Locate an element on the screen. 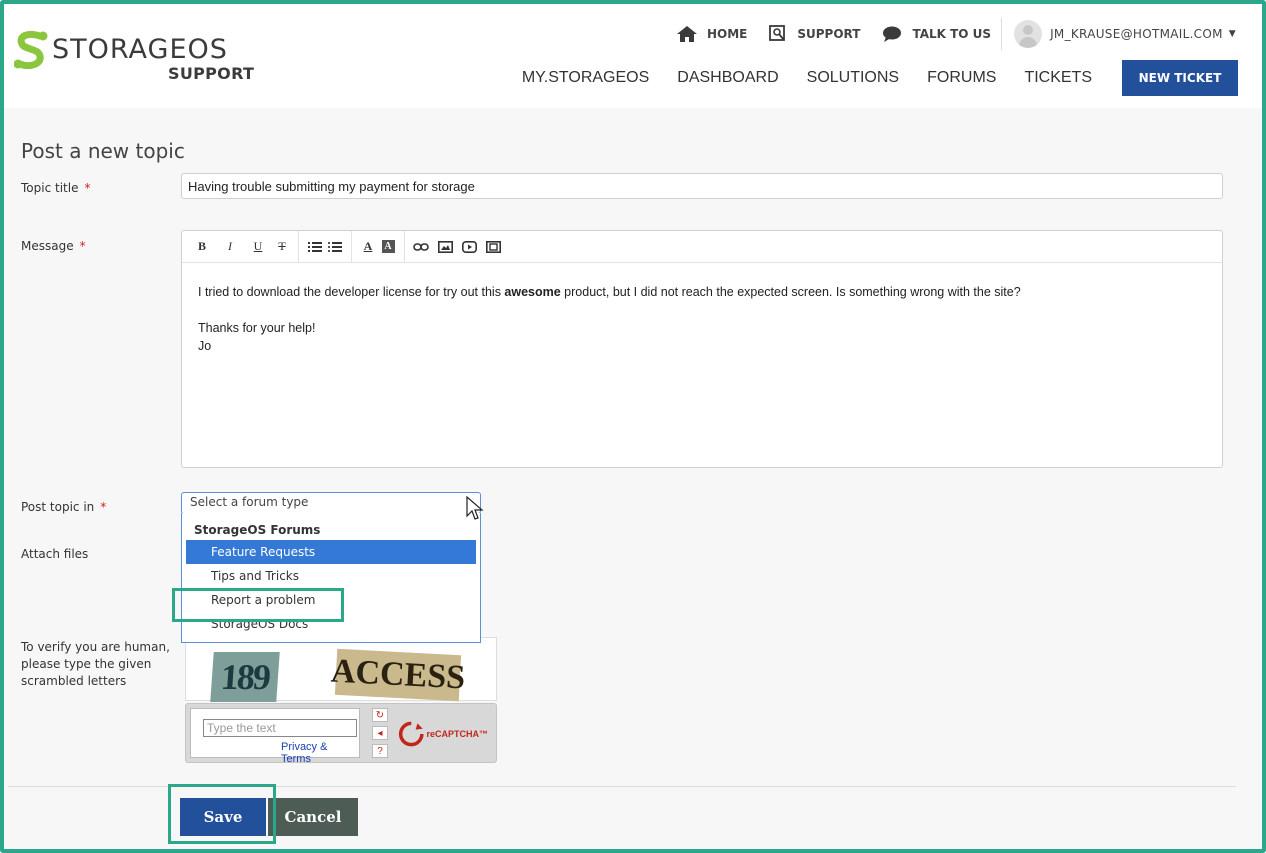 The width and height of the screenshot is (1266, 853). highlight-color-button: A is located at coordinates (388, 246).